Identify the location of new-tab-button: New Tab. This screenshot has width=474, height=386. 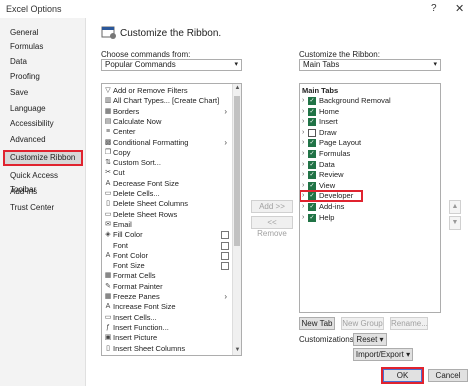
(317, 323).